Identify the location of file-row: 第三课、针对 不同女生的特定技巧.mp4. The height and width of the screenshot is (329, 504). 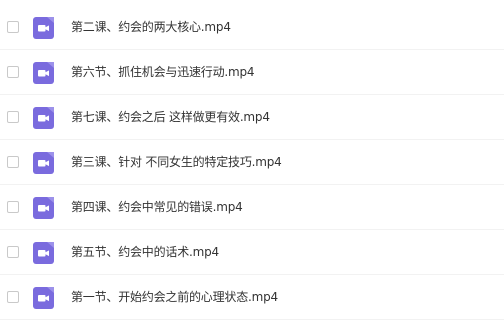
(252, 163).